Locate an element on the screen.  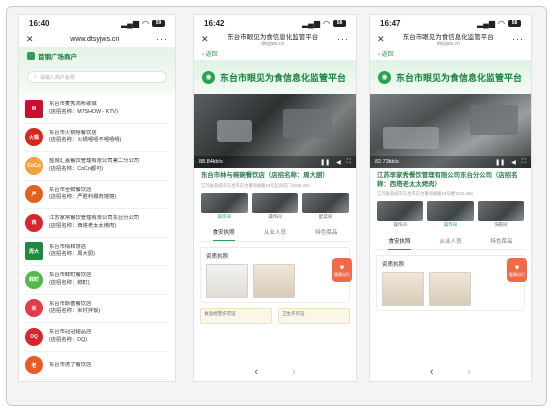
license-card: 食品经营许可证 is located at coordinates (236, 315).